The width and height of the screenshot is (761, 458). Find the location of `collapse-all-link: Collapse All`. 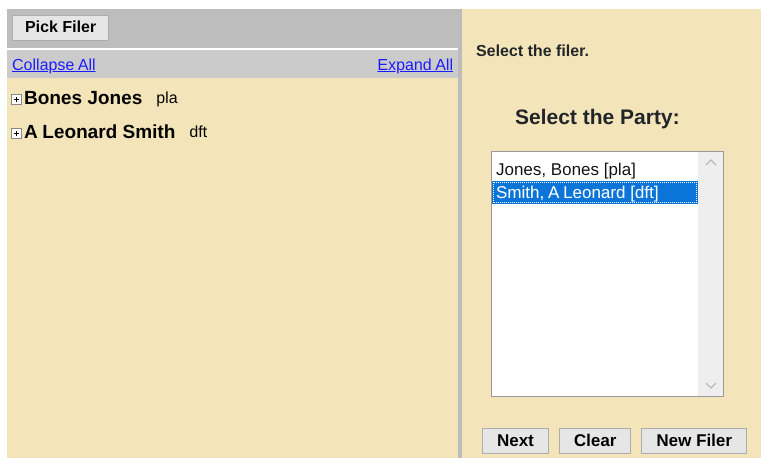

collapse-all-link: Collapse All is located at coordinates (54, 66).